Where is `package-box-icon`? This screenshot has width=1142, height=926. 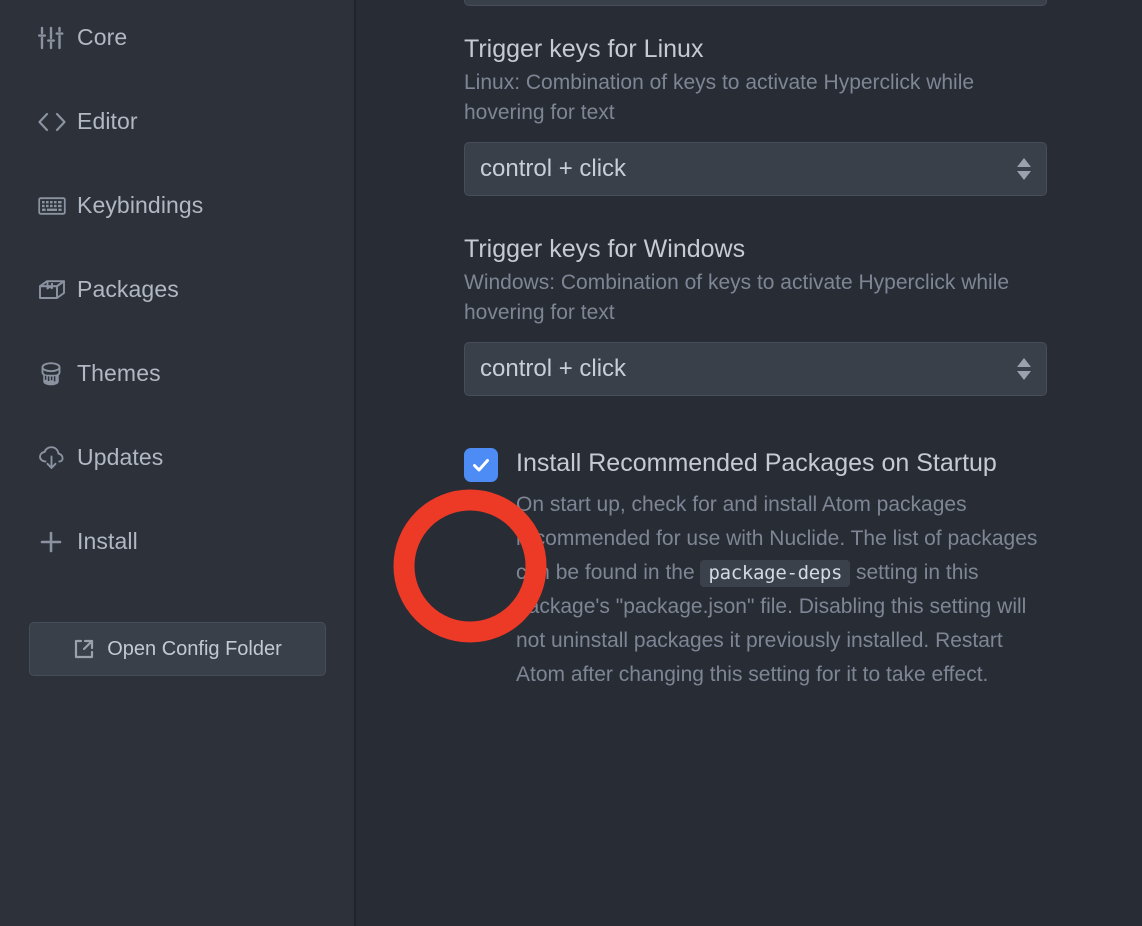
package-box-icon is located at coordinates (53, 290).